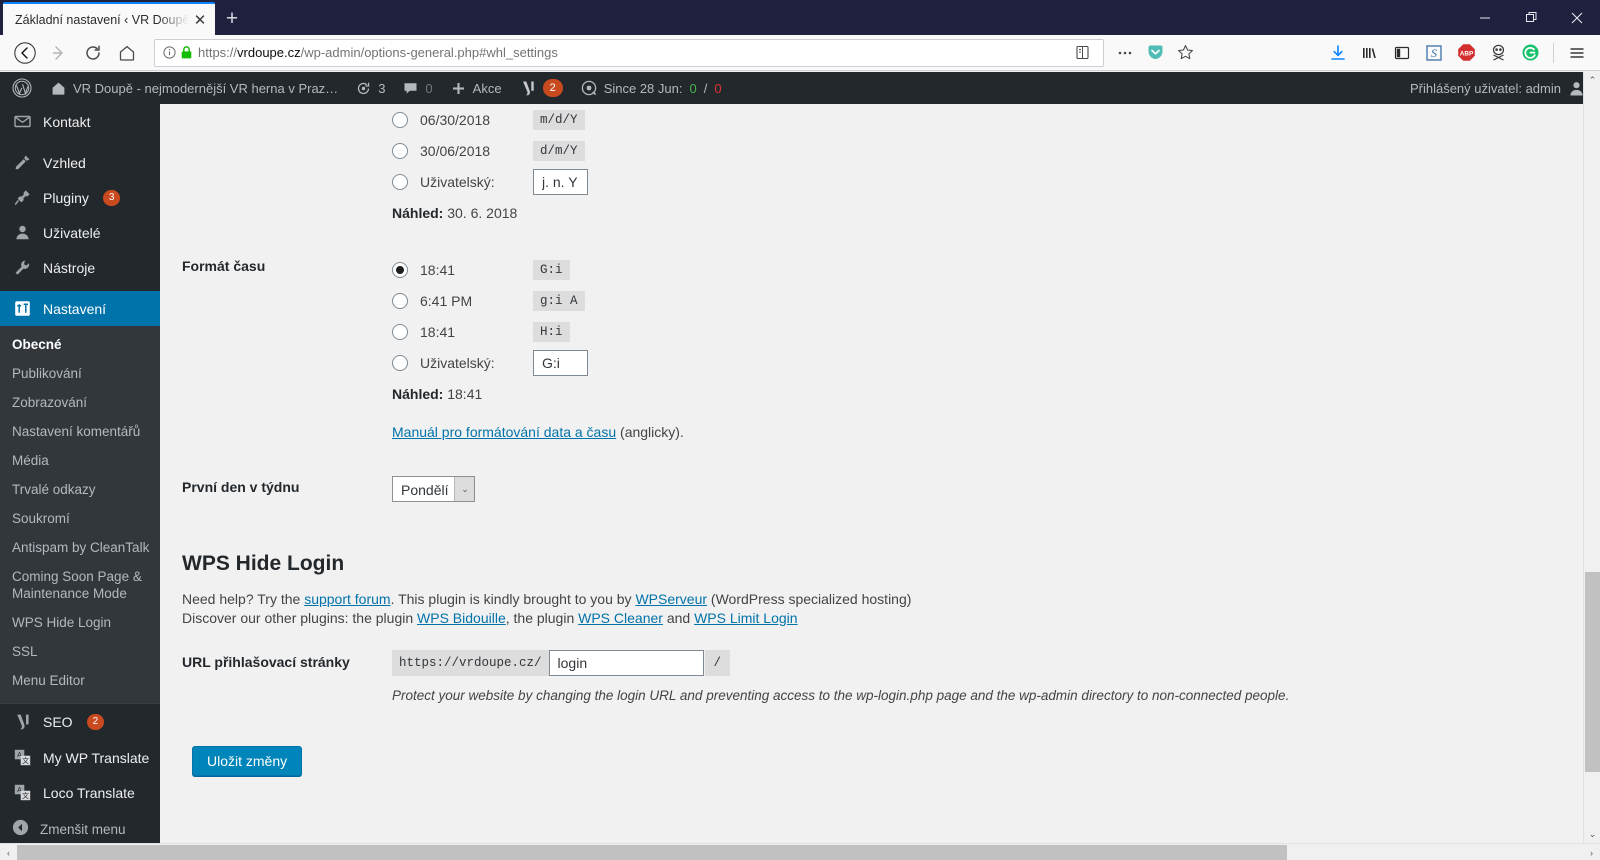 The height and width of the screenshot is (860, 1600). I want to click on horizontal-scrollbar: ‹ ›, so click(800, 851).